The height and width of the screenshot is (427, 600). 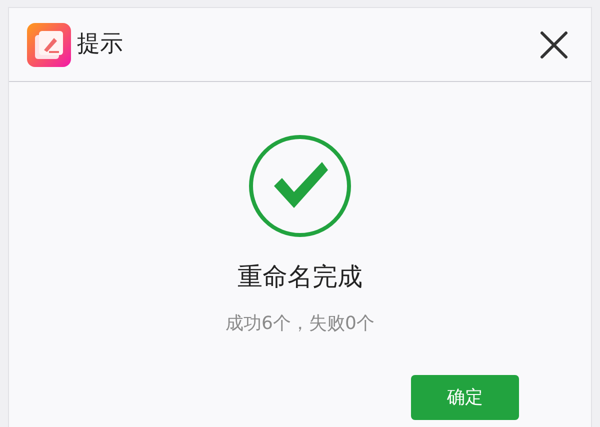 What do you see at coordinates (49, 44) in the screenshot?
I see `app-logo-icon` at bounding box center [49, 44].